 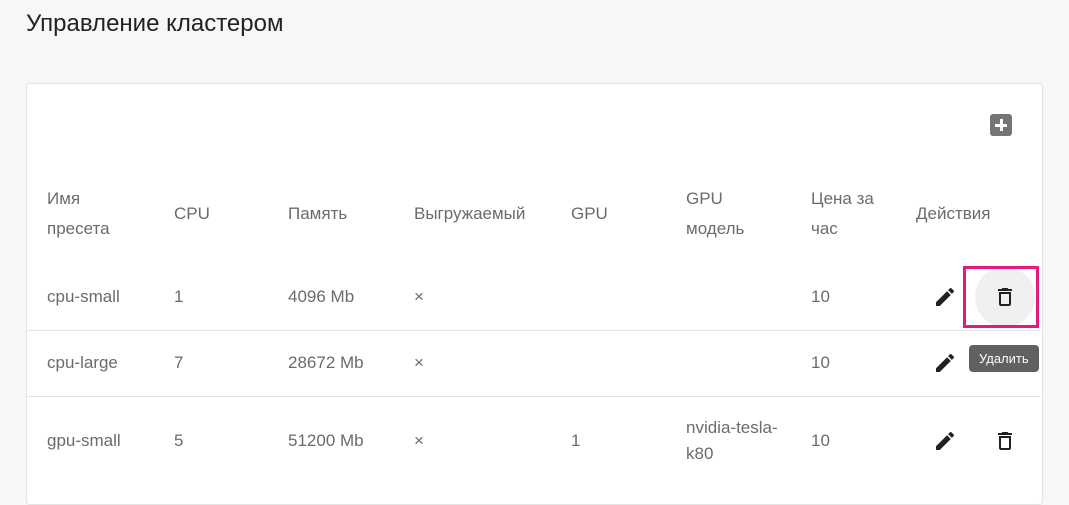 I want to click on column-header-gpu-model: GPU модель, so click(x=715, y=213).